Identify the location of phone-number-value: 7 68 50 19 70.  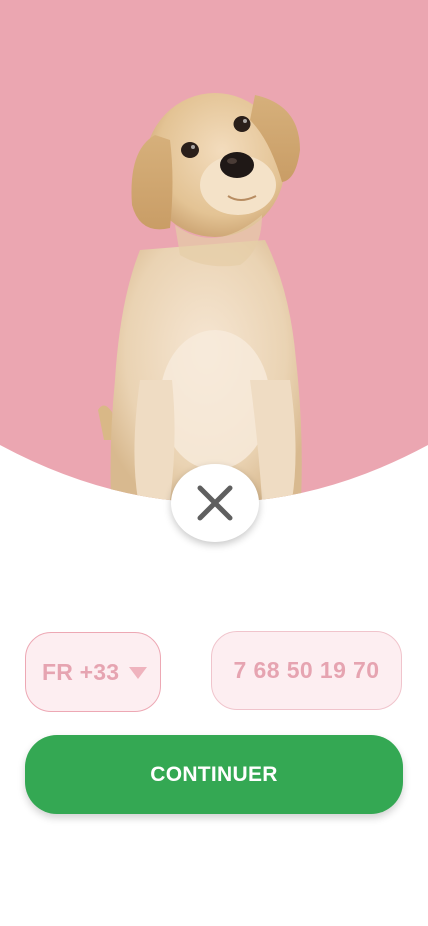
(306, 670).